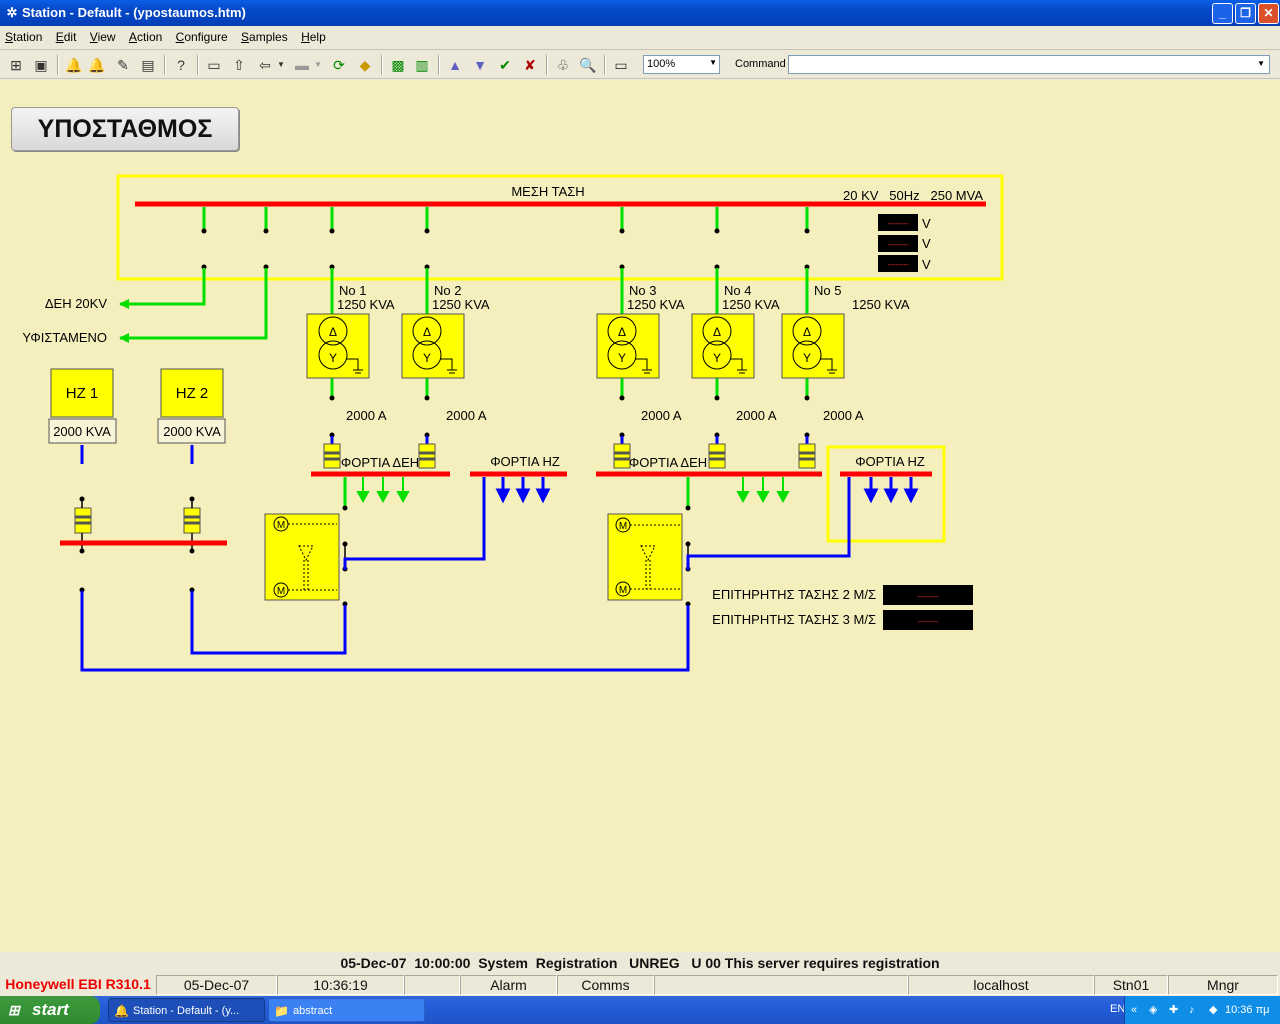 This screenshot has width=1280, height=1024. What do you see at coordinates (346, 1010) in the screenshot?
I see `taskbar-item-abstract: 📁 abstract` at bounding box center [346, 1010].